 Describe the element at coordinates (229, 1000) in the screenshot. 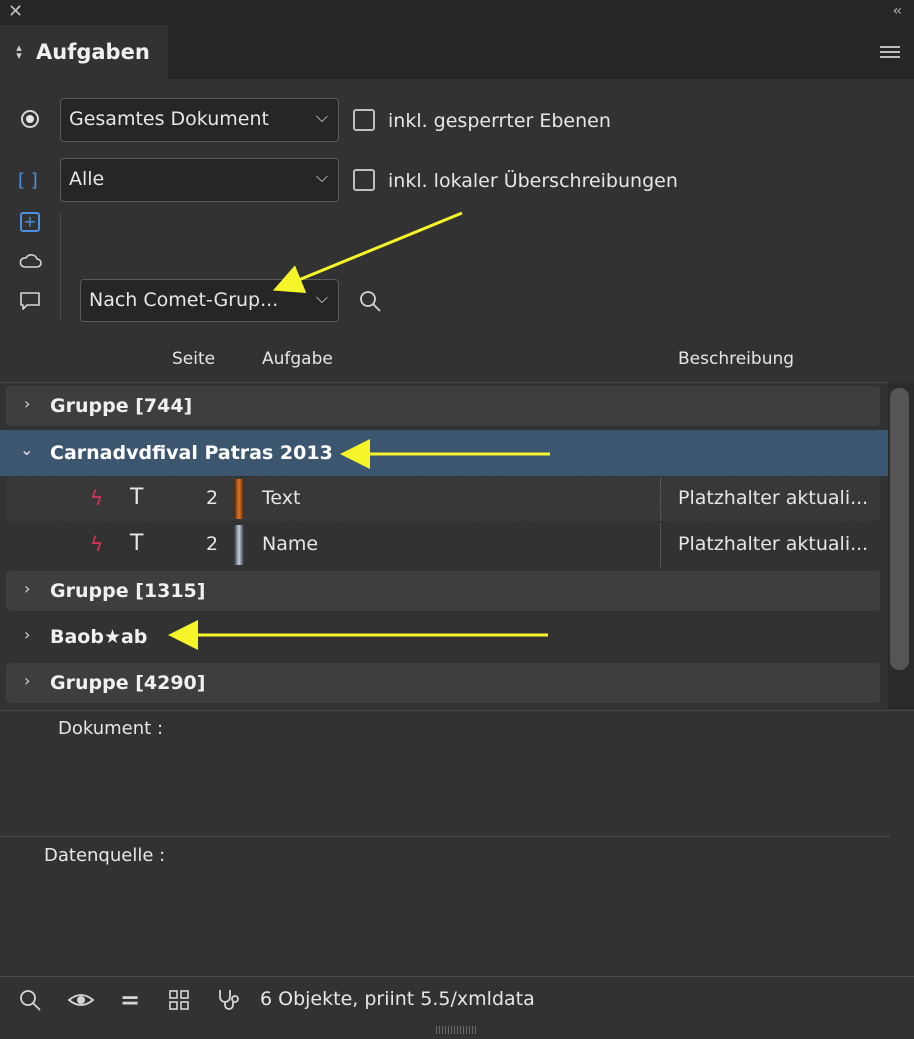

I see `stethoscope-icon` at that location.